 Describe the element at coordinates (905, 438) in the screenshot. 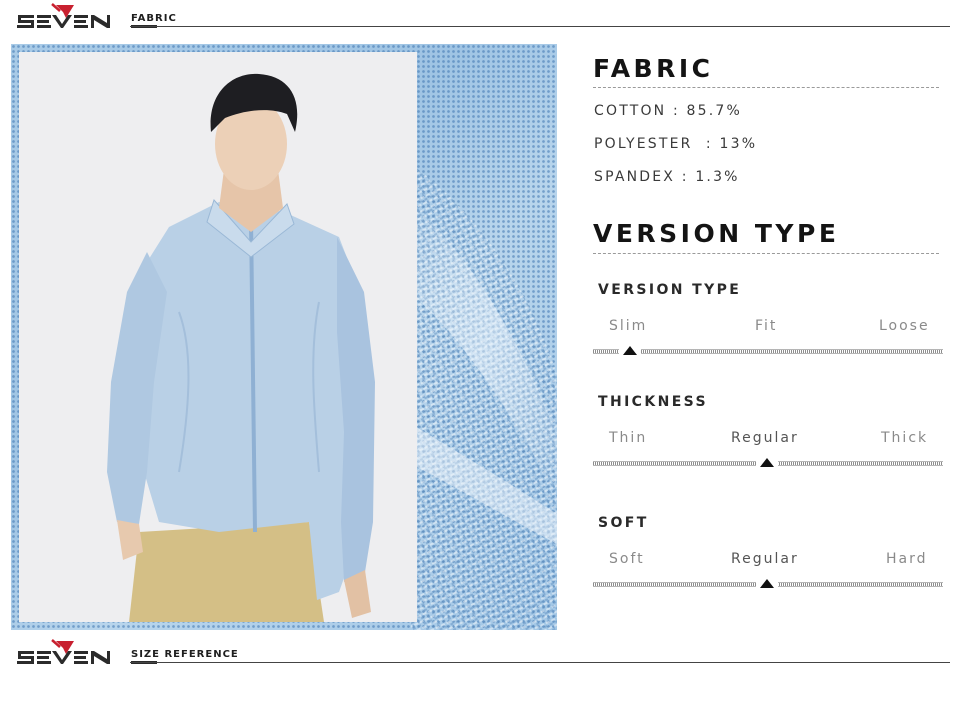

I see `scale-option-thick: Thick` at that location.